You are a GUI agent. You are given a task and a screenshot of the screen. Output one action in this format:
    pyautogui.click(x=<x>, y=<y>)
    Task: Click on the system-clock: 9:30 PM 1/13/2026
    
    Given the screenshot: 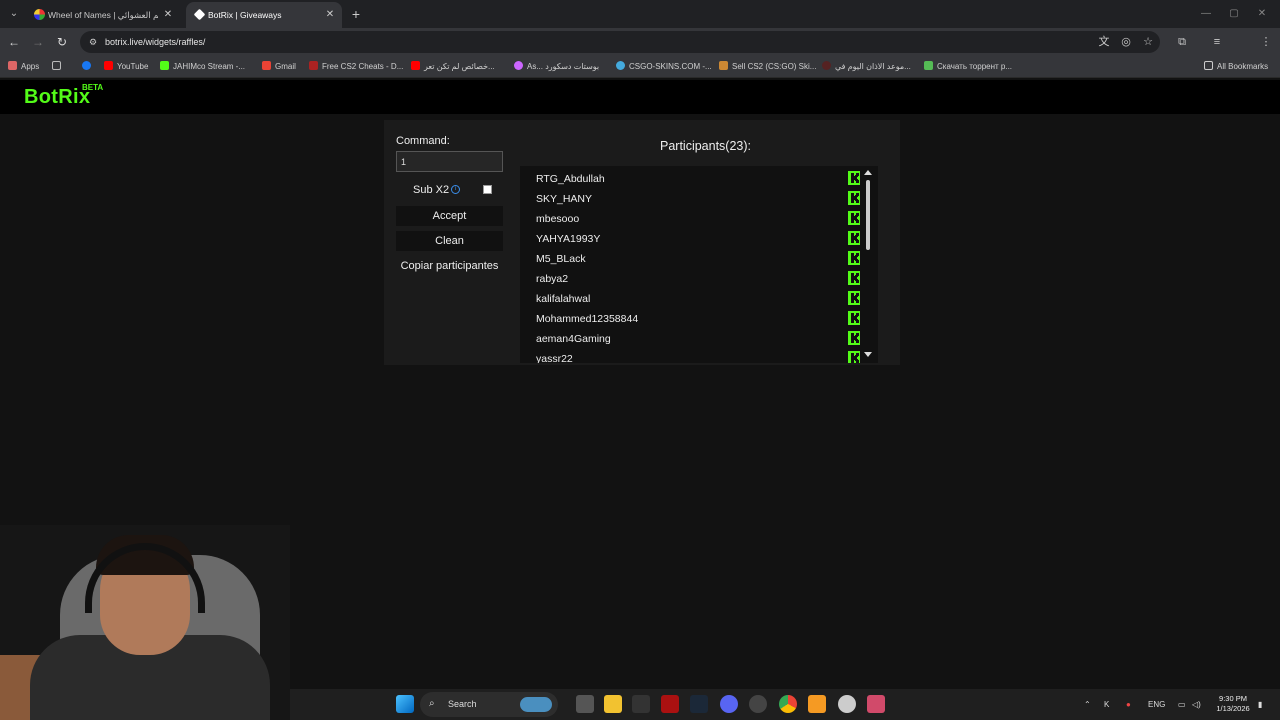 What is the action you would take?
    pyautogui.click(x=1233, y=704)
    